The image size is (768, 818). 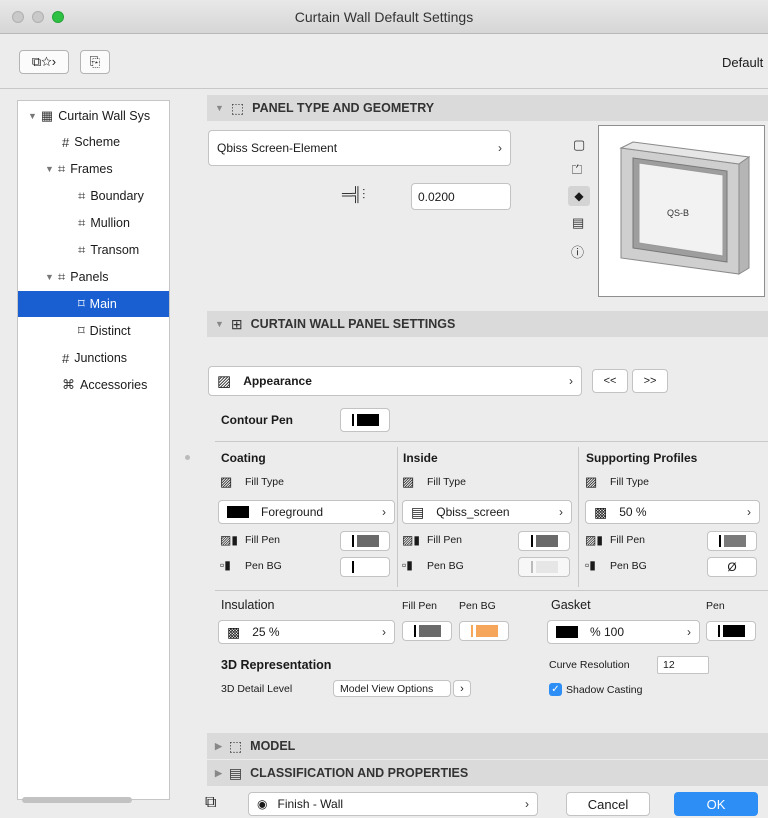 What do you see at coordinates (678, 213) in the screenshot?
I see `preview-label: QS-B` at bounding box center [678, 213].